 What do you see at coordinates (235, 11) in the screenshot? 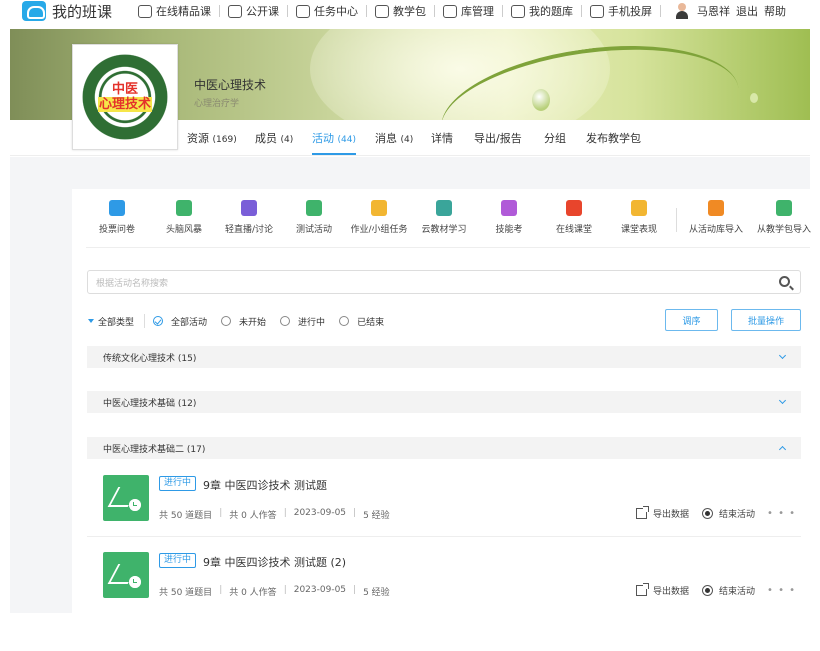
I see `monitor-play-icon` at bounding box center [235, 11].